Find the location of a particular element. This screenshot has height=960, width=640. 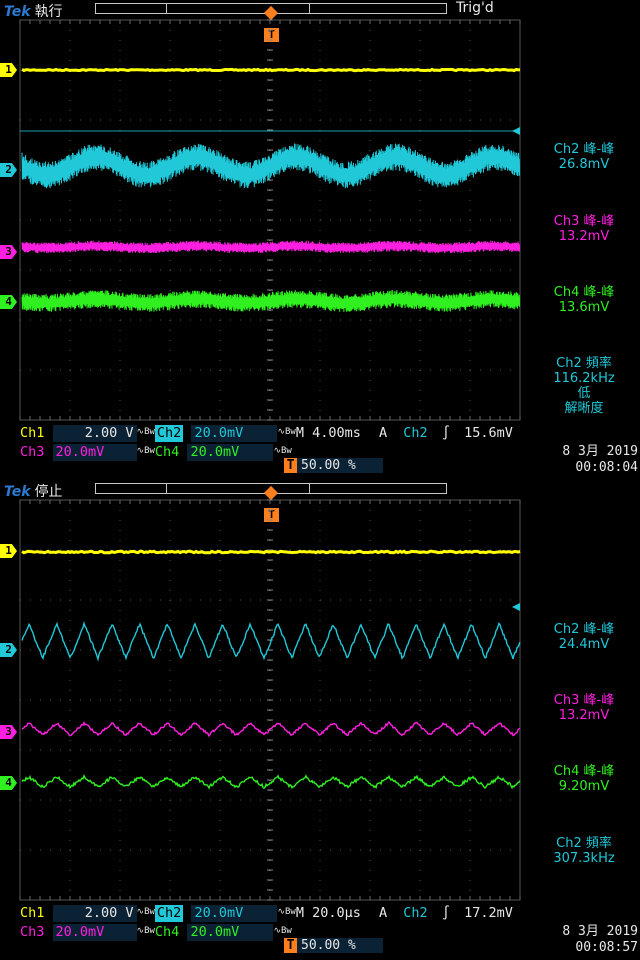

measurement-ch2-pk2pk: Ch2 峰-峰 26.8mV is located at coordinates (584, 157).